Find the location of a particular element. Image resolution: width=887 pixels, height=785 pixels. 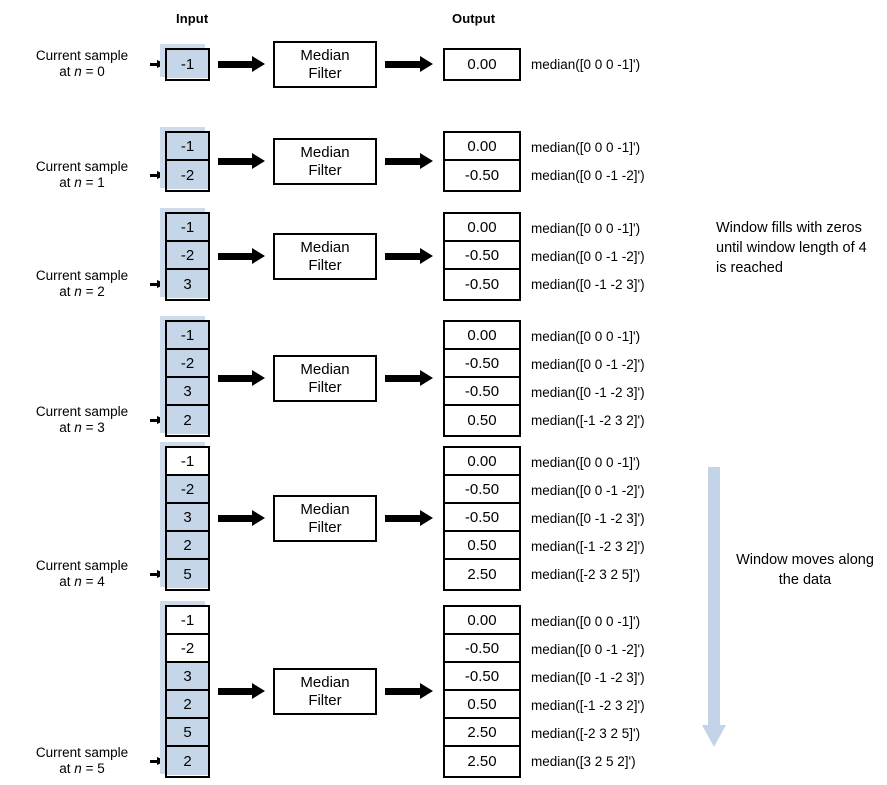

current-sample-caption: Current sample at n = 0 is located at coordinates (82, 64).